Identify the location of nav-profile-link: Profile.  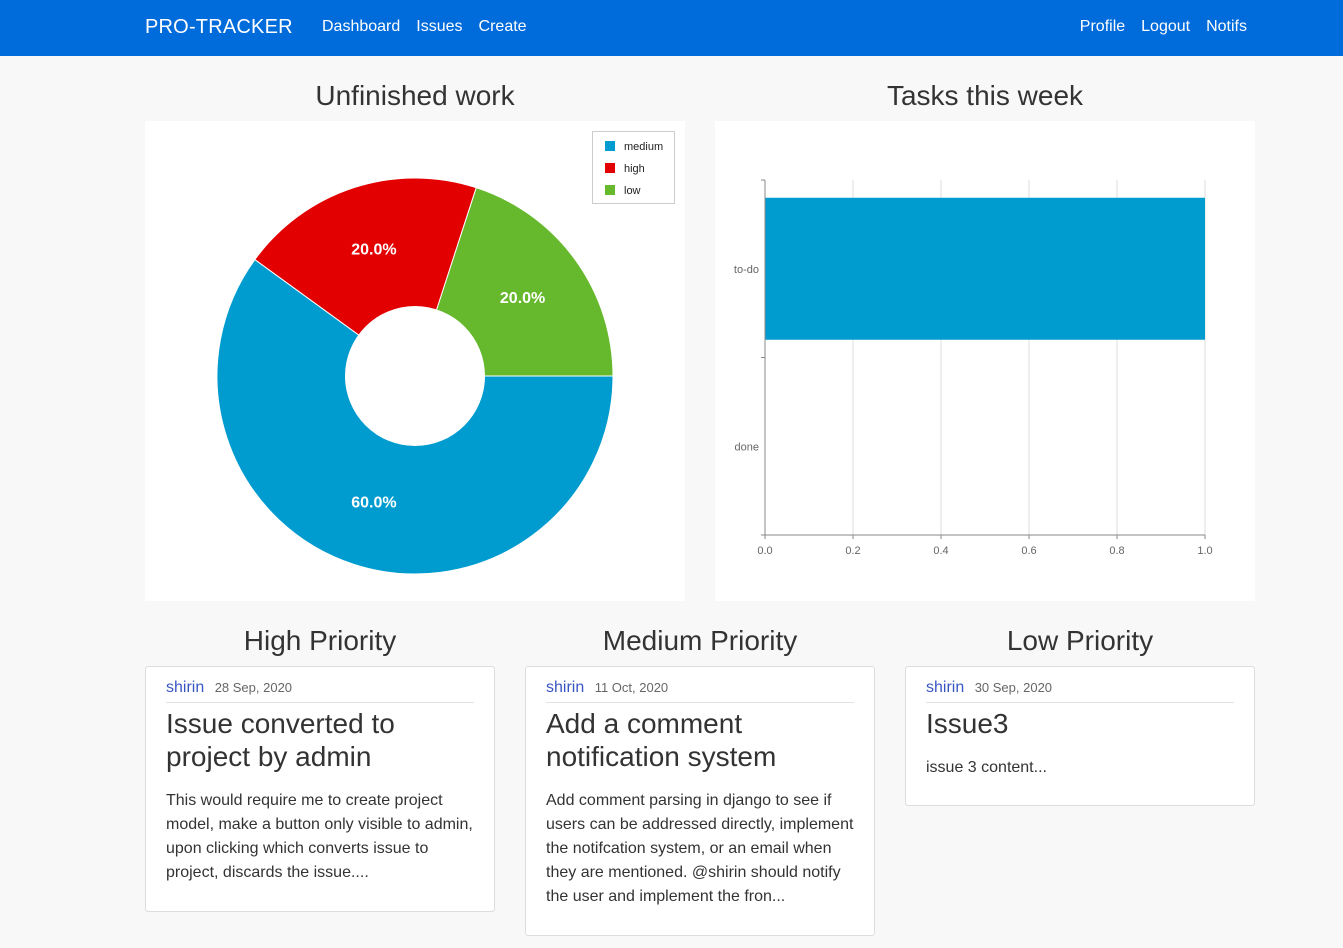
(1102, 27).